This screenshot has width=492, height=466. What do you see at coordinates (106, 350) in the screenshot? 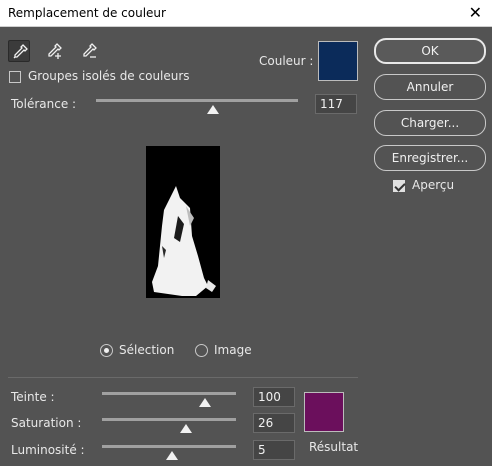
I see `selection-radio` at bounding box center [106, 350].